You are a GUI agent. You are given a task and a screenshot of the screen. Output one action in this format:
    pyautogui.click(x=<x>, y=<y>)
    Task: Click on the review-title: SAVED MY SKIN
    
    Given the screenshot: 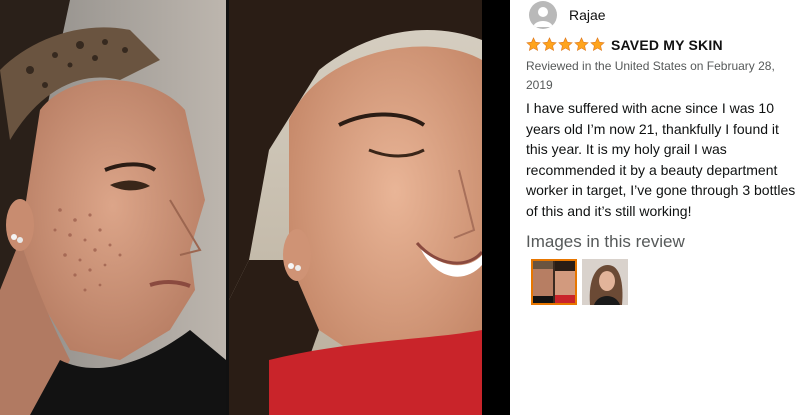 What is the action you would take?
    pyautogui.click(x=667, y=45)
    